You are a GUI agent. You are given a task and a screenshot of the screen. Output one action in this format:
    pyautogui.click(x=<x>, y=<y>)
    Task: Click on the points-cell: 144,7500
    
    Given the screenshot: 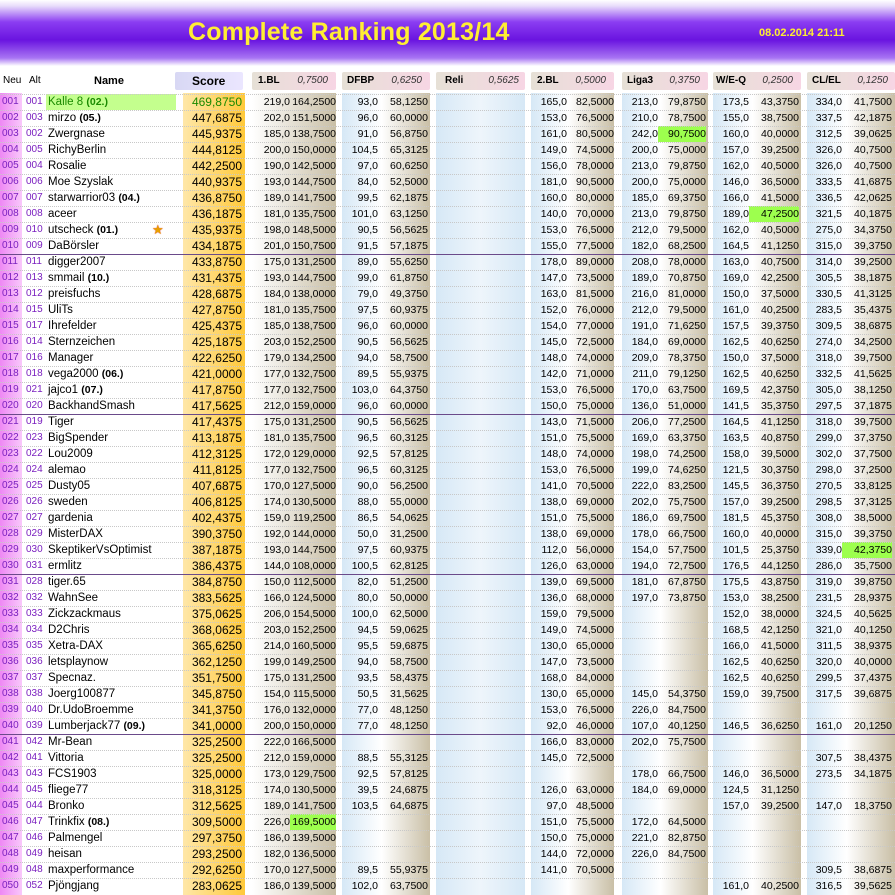 What is the action you would take?
    pyautogui.click(x=314, y=550)
    